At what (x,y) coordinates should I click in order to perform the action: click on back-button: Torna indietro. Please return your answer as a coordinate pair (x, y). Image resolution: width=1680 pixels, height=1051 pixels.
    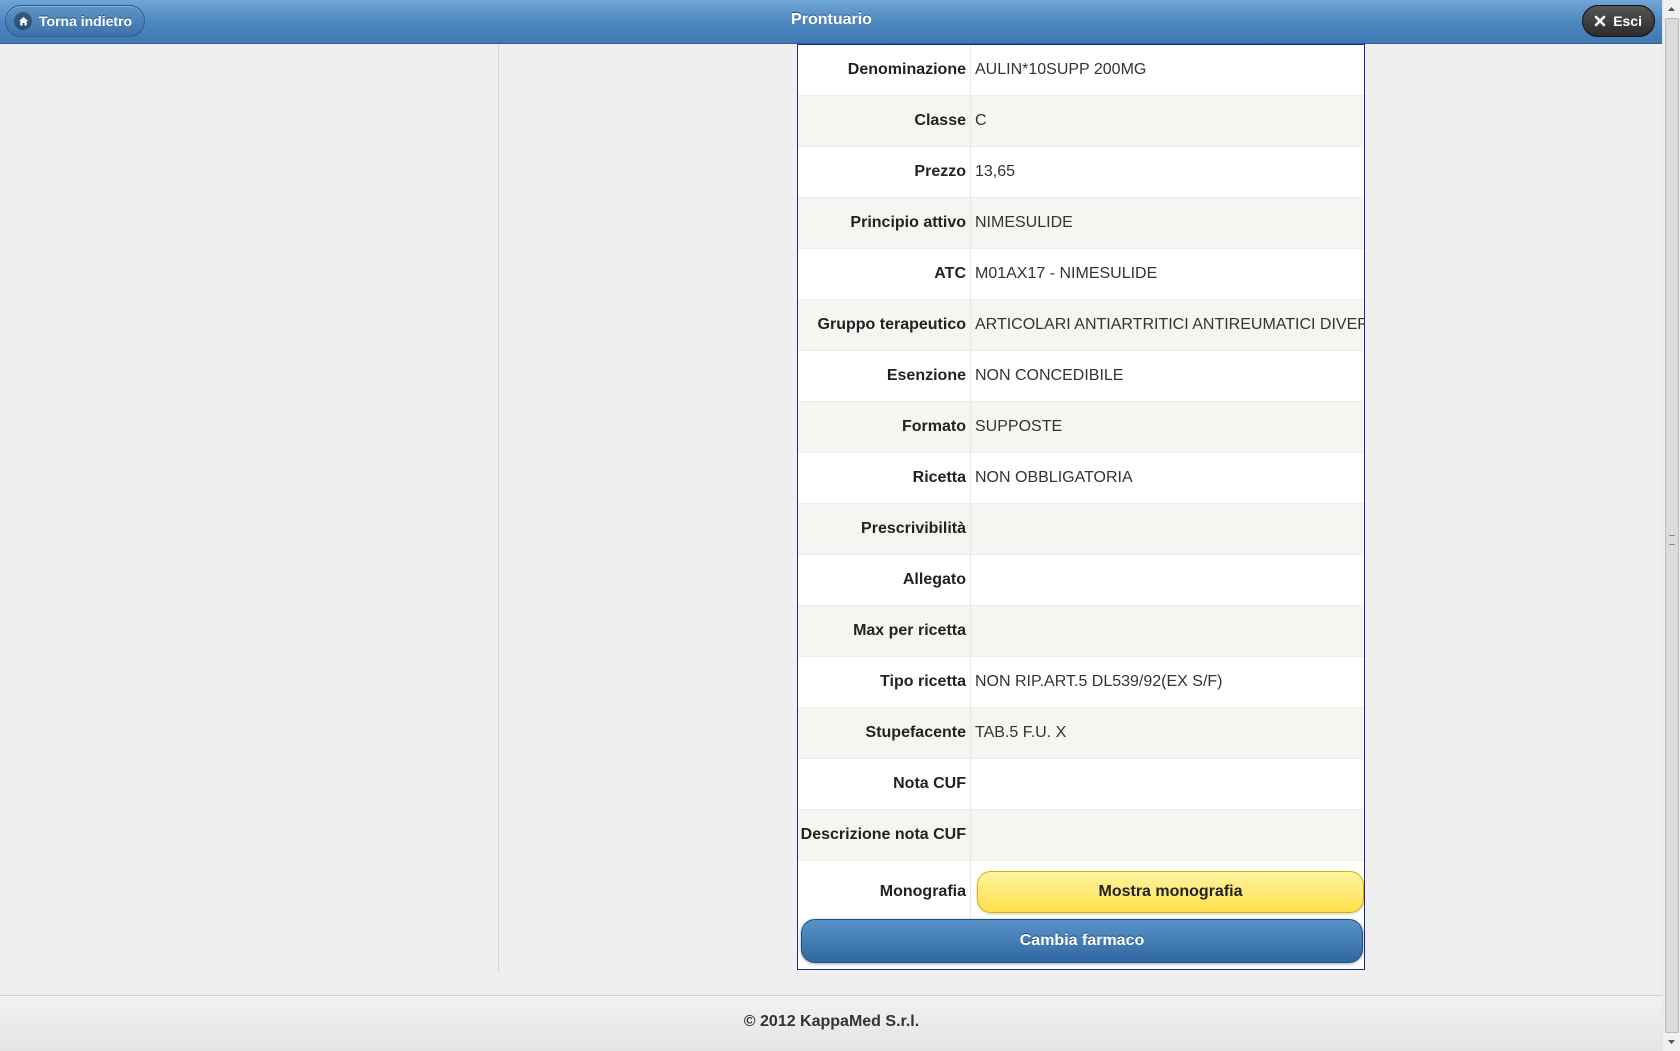
    Looking at the image, I should click on (75, 21).